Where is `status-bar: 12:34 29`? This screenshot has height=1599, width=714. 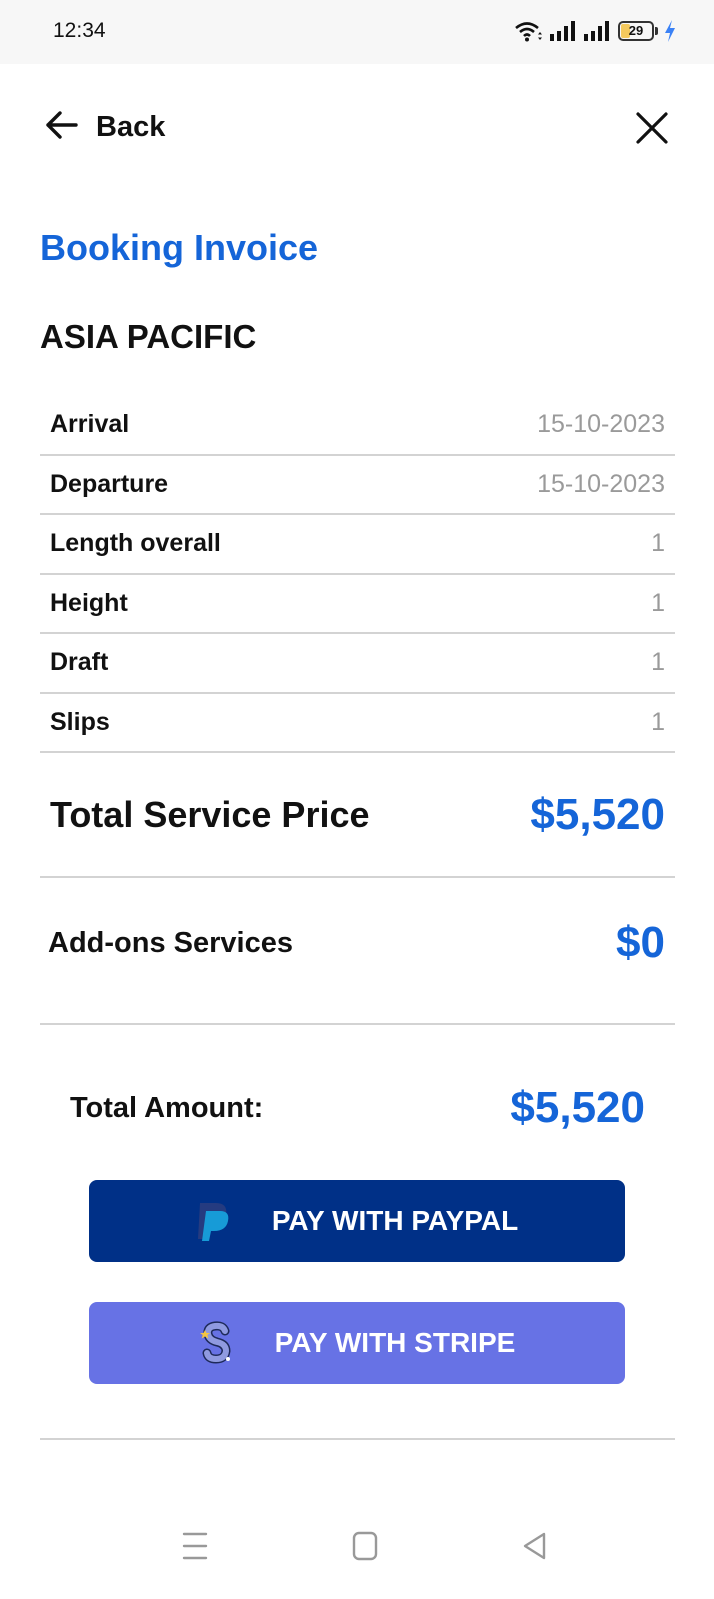 status-bar: 12:34 29 is located at coordinates (357, 32).